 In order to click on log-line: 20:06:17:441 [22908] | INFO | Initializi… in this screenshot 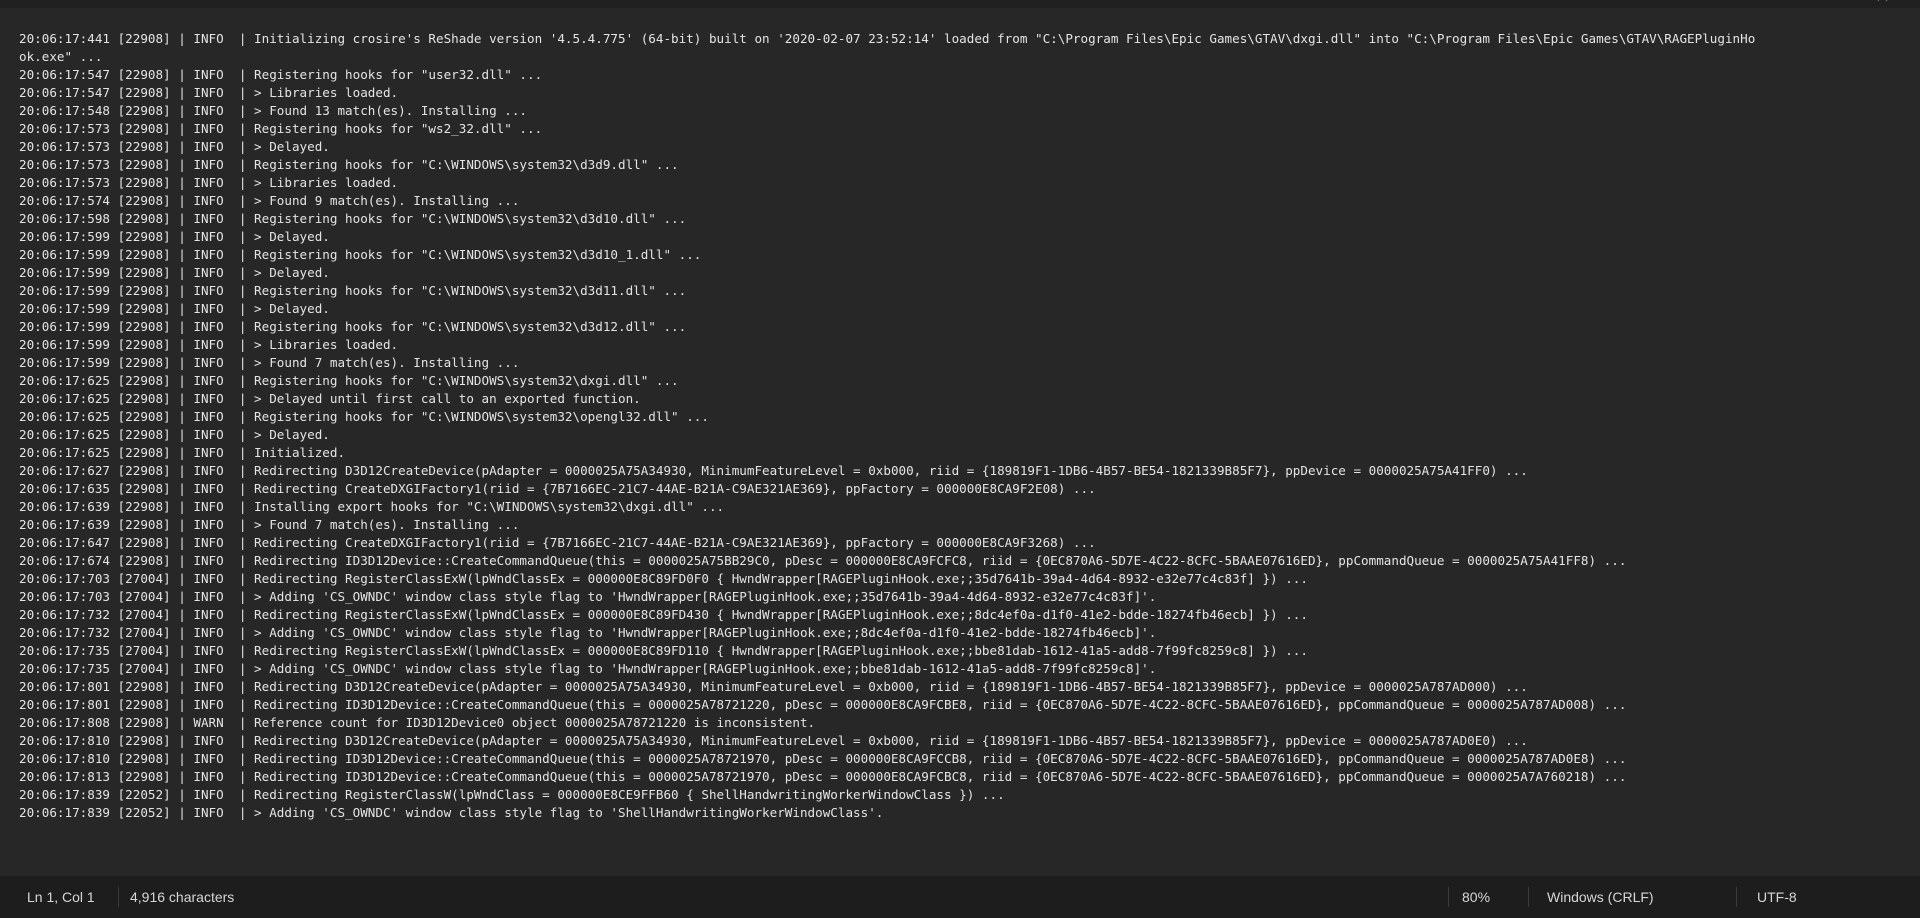, I will do `click(887, 47)`.